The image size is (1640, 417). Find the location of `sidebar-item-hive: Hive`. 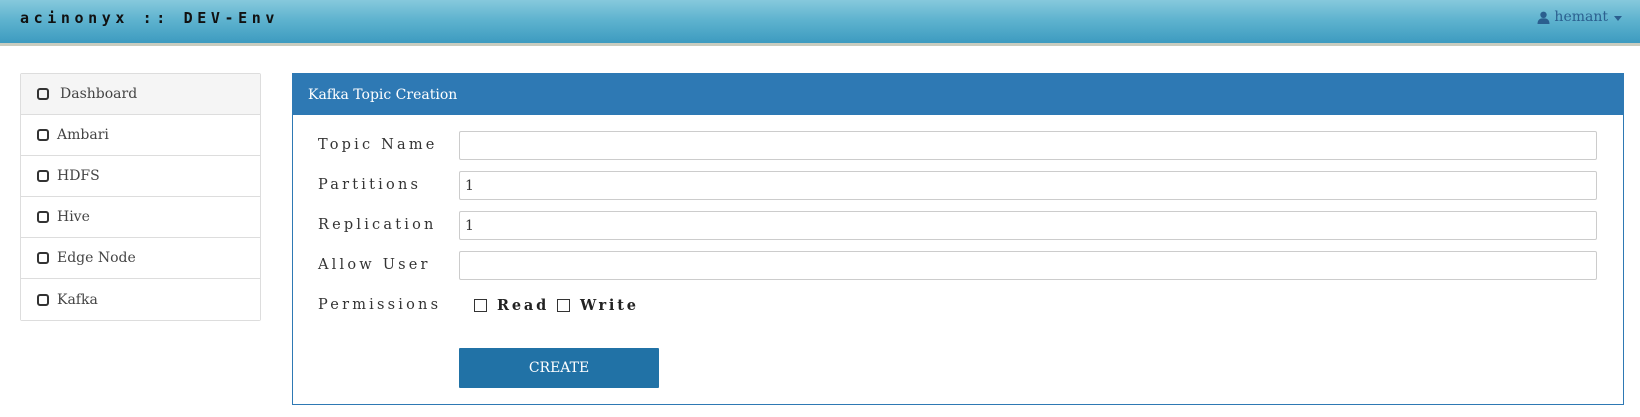

sidebar-item-hive: Hive is located at coordinates (140, 217).